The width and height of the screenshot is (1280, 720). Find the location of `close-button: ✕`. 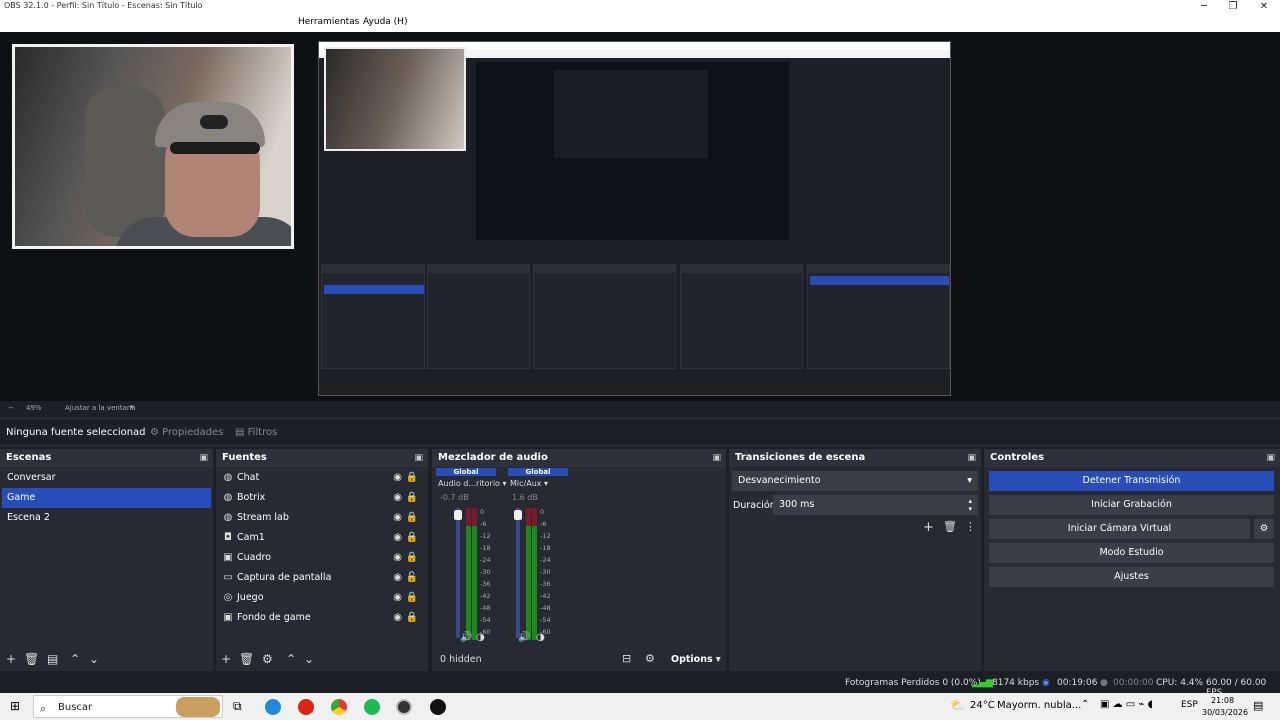

close-button: ✕ is located at coordinates (1264, 7).